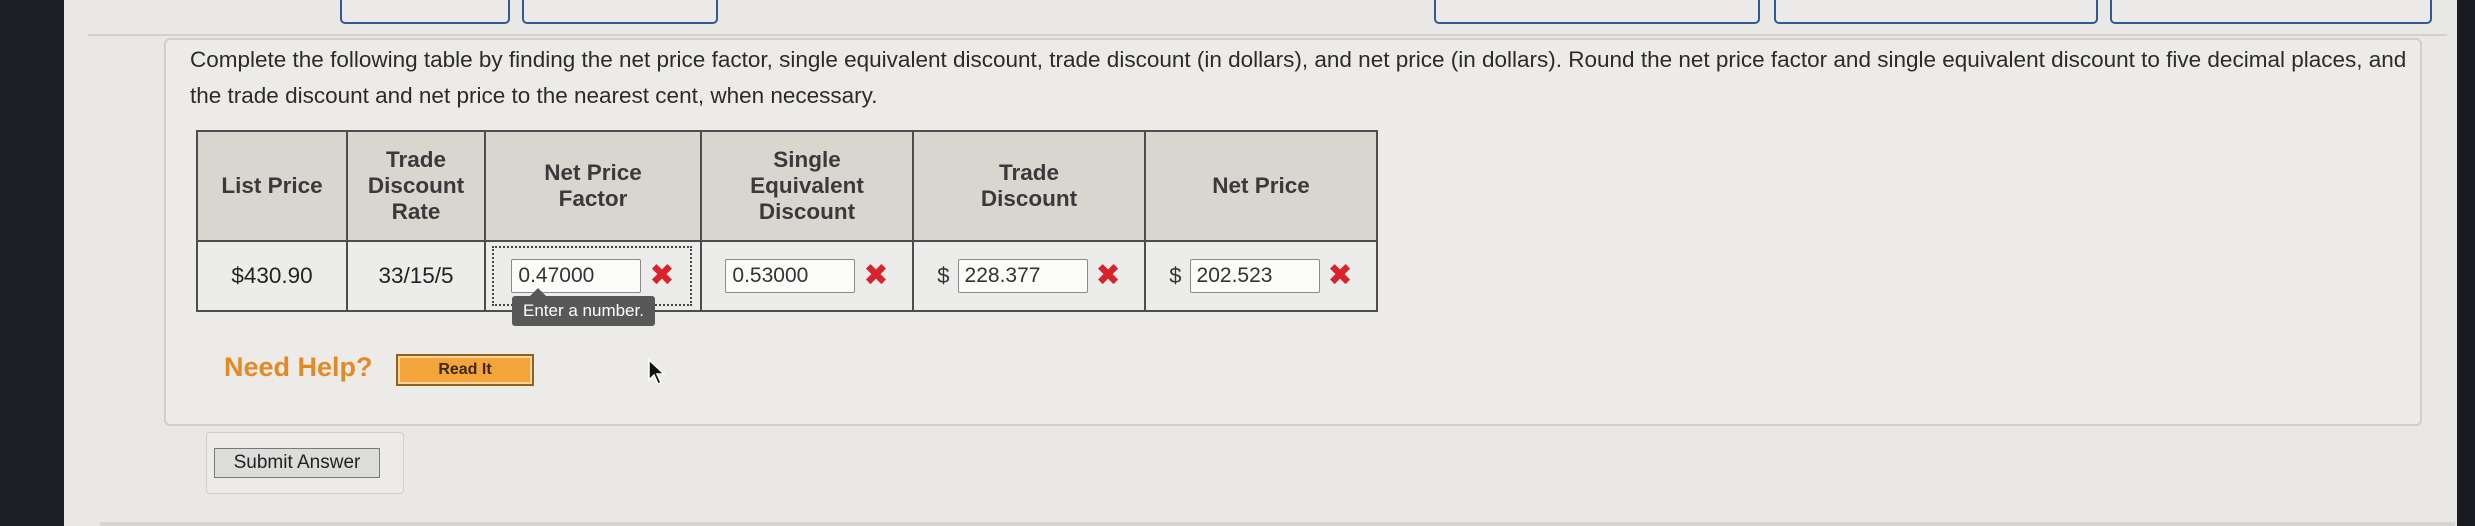 Image resolution: width=2475 pixels, height=526 pixels. What do you see at coordinates (657, 372) in the screenshot?
I see `mouse-cursor-icon` at bounding box center [657, 372].